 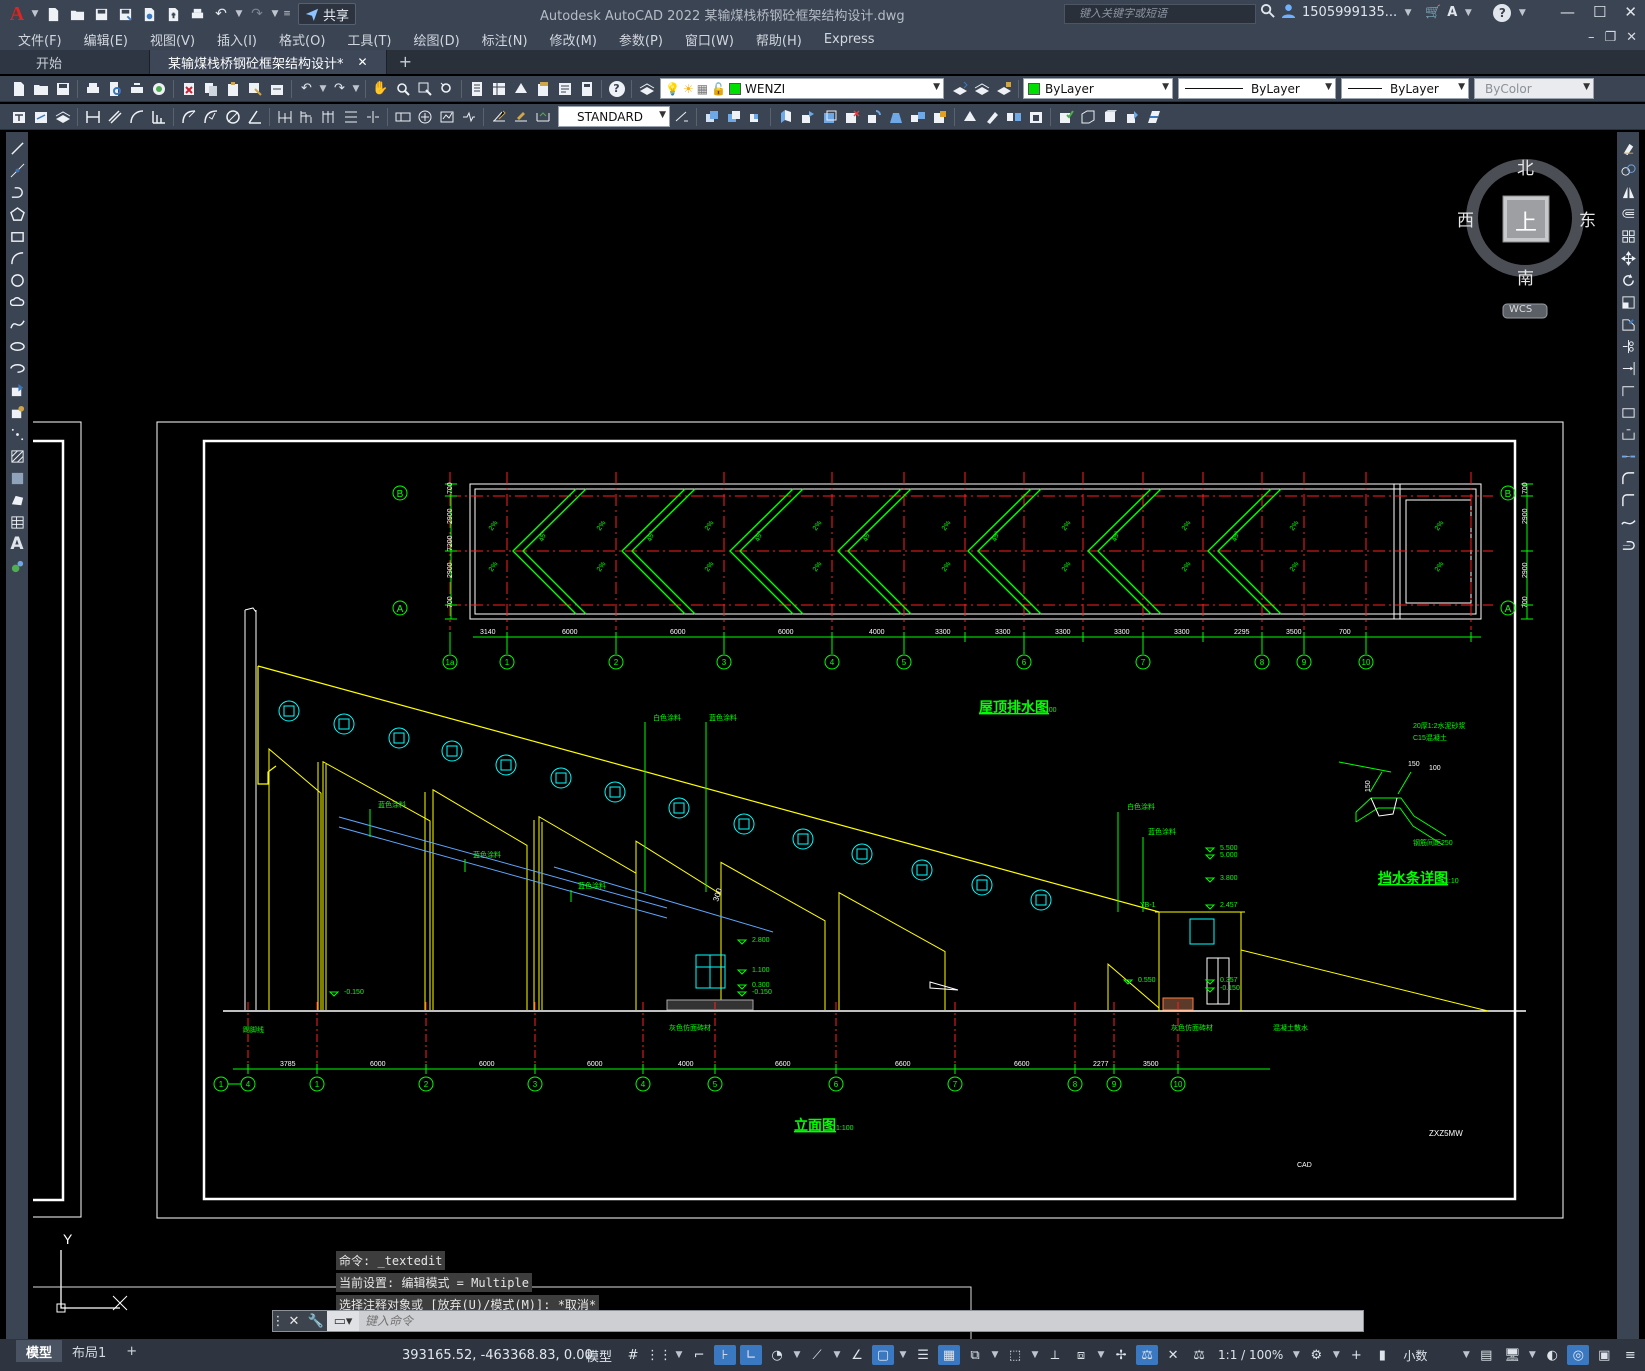 I want to click on diameter-dimension-icon, so click(x=232, y=116).